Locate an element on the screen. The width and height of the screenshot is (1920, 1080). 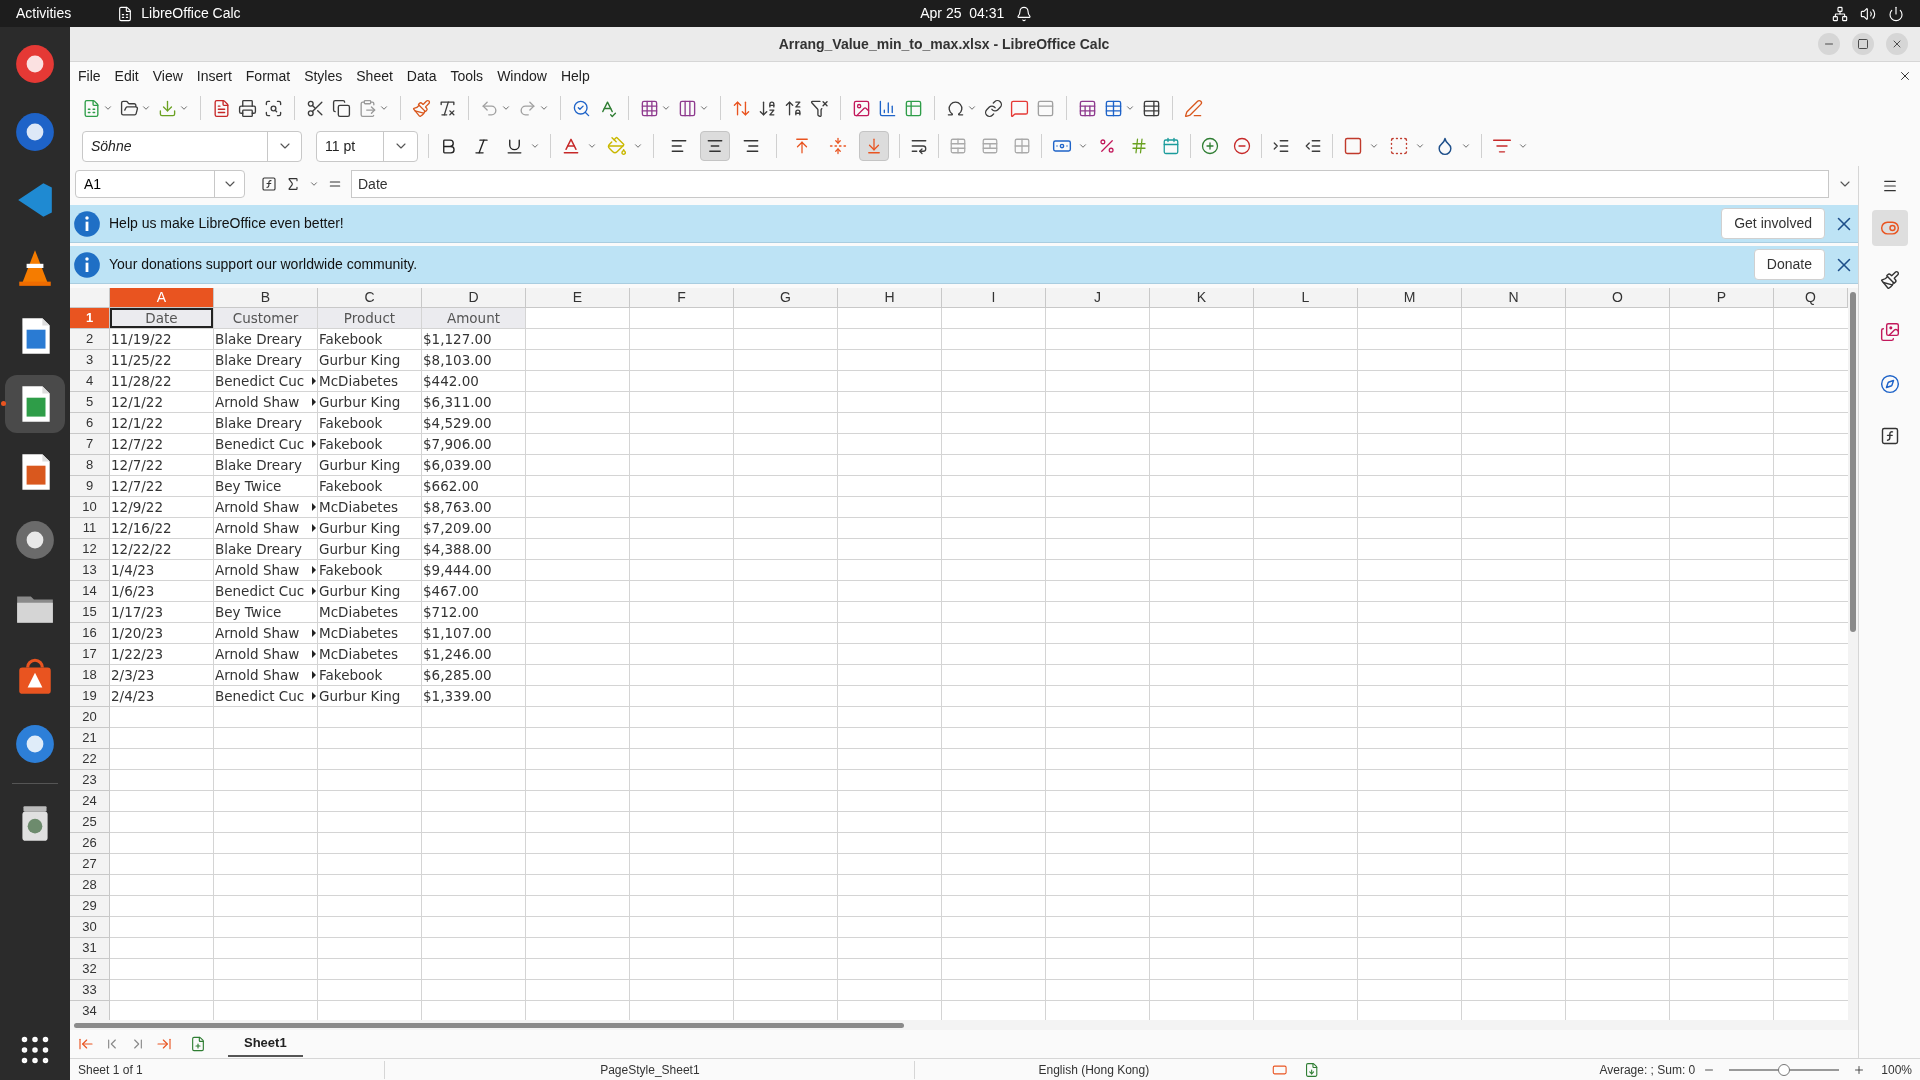
row-header: 20 is located at coordinates (90, 717).